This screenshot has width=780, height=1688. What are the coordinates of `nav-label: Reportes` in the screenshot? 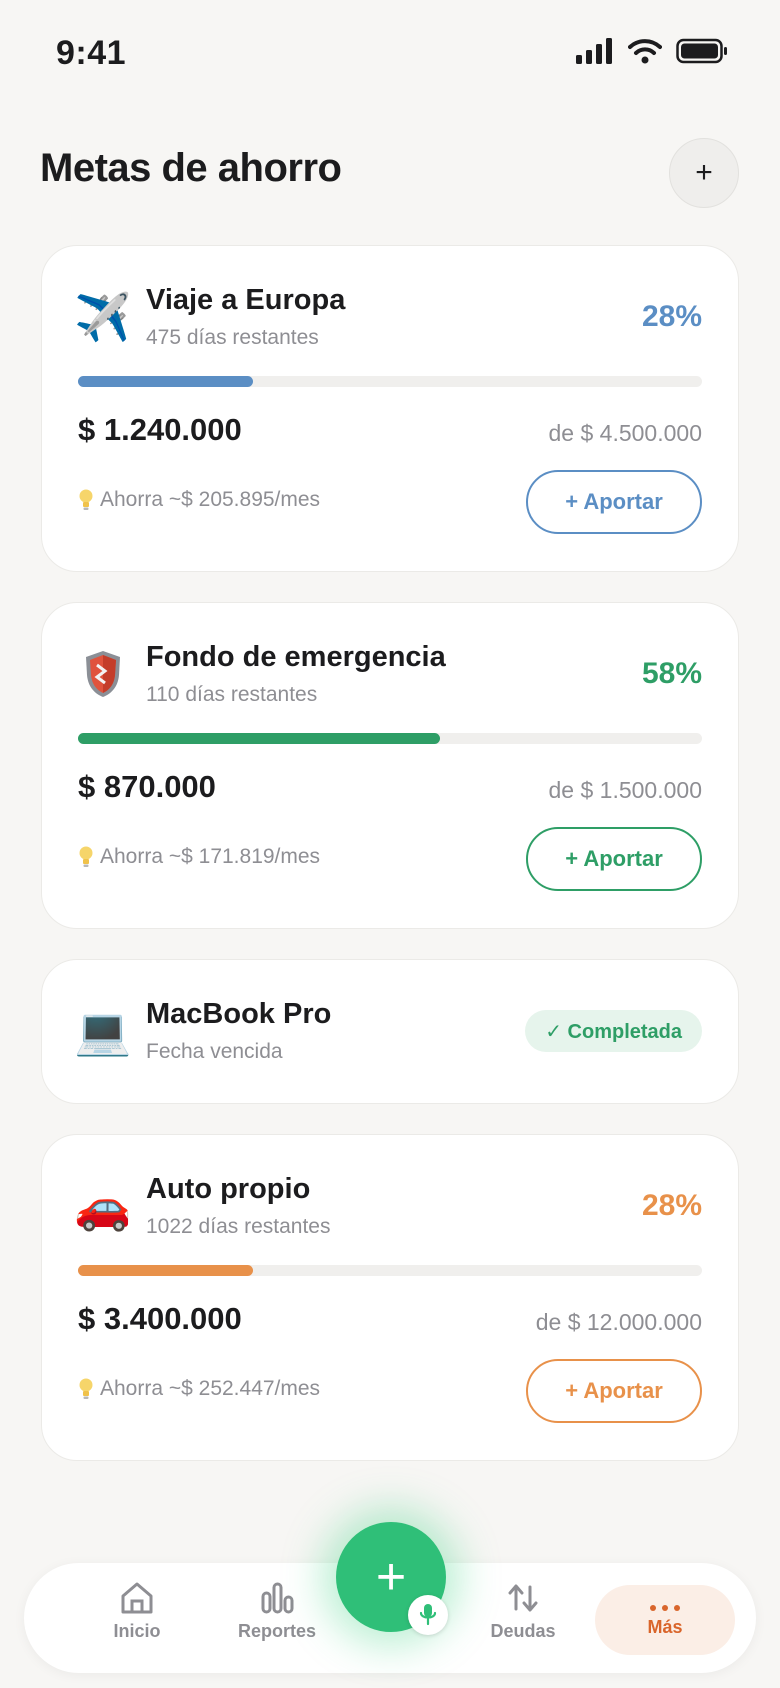 It's located at (277, 1631).